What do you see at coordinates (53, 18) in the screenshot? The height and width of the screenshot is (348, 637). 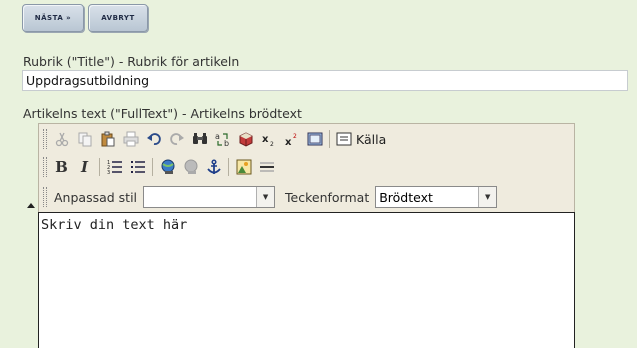 I see `next-button: NÄSTA »` at bounding box center [53, 18].